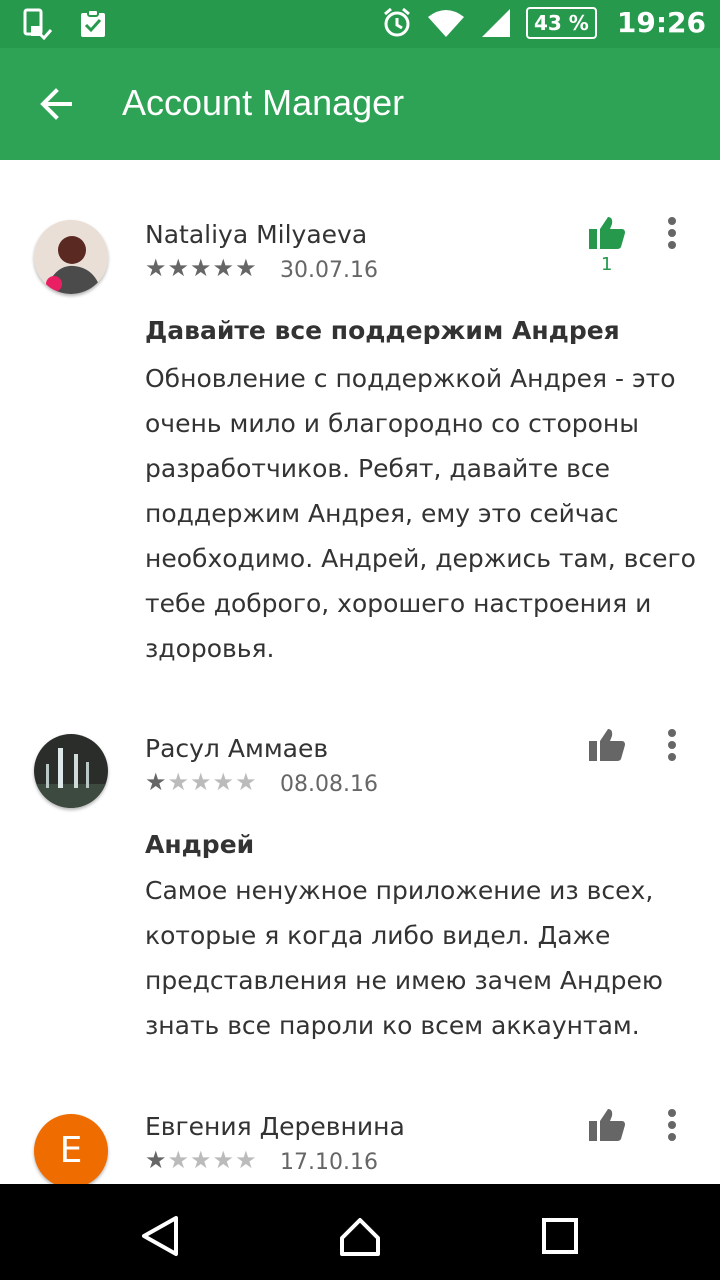 The width and height of the screenshot is (720, 1280). I want to click on app-bar: Account Manager, so click(360, 104).